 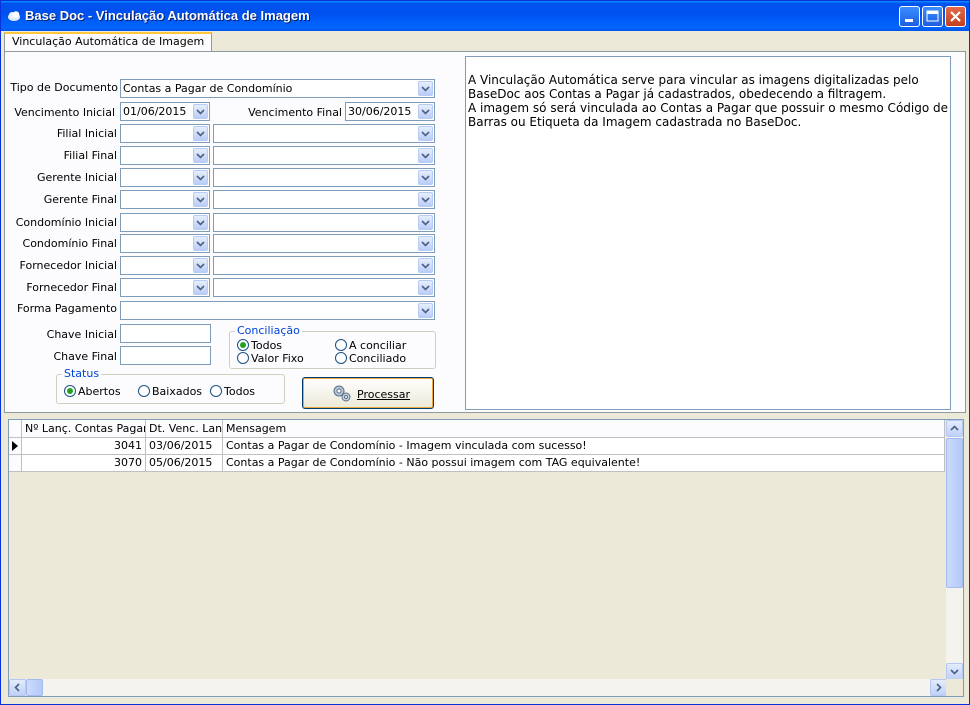 I want to click on fornecedor-inicial-label: Fornecedor Inicial, so click(x=68, y=265).